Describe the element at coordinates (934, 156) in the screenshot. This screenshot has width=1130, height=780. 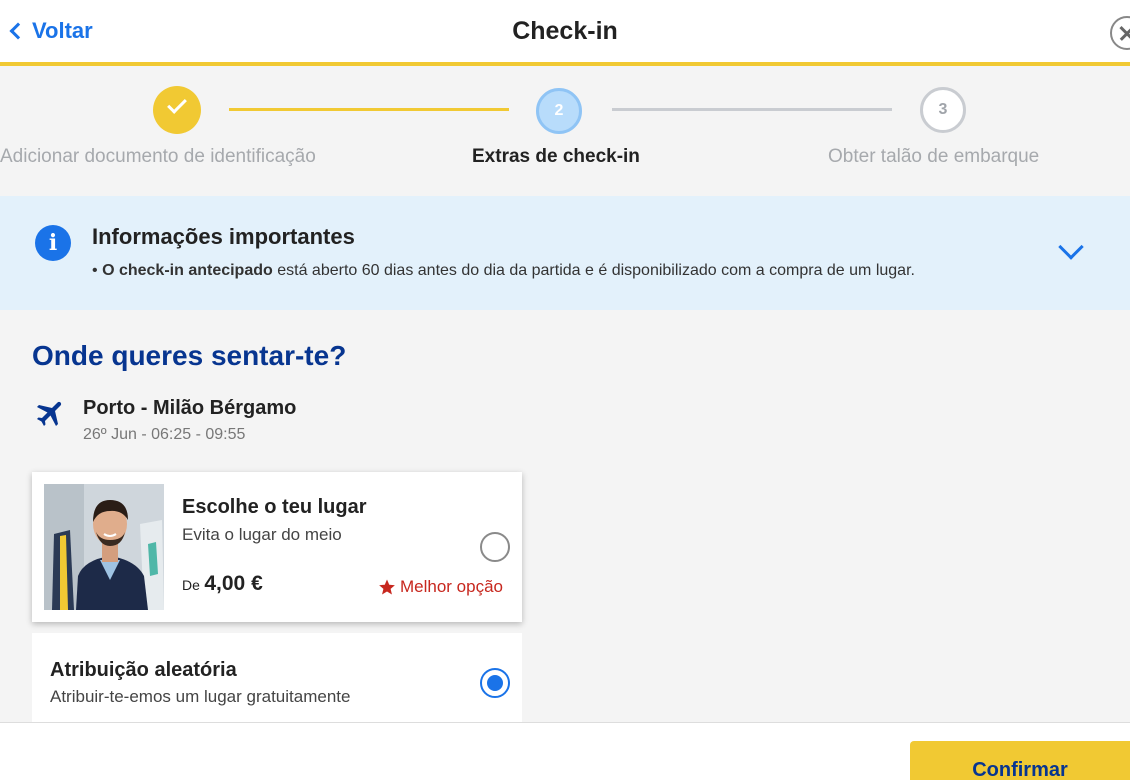
I see `step-3-label: Obter talão de embarque` at that location.